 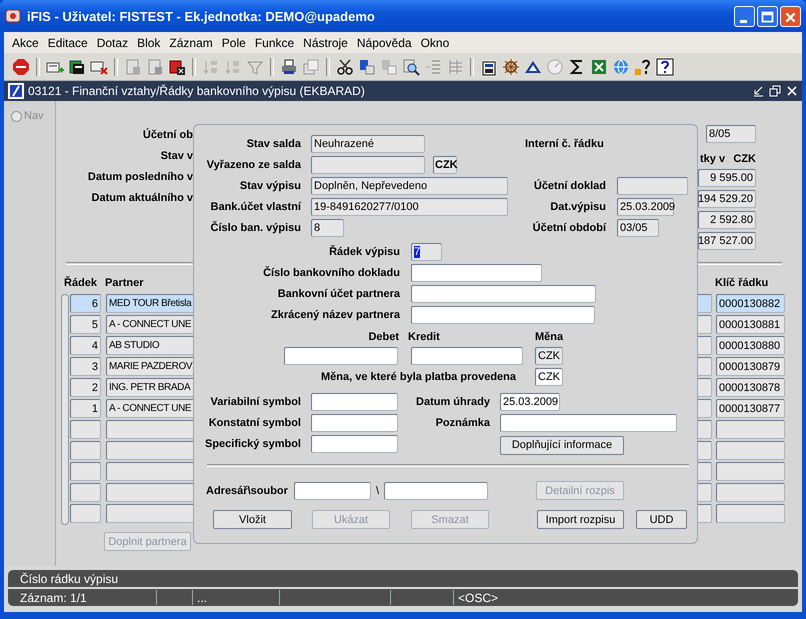 I want to click on dialog-button: UDD, so click(x=661, y=519).